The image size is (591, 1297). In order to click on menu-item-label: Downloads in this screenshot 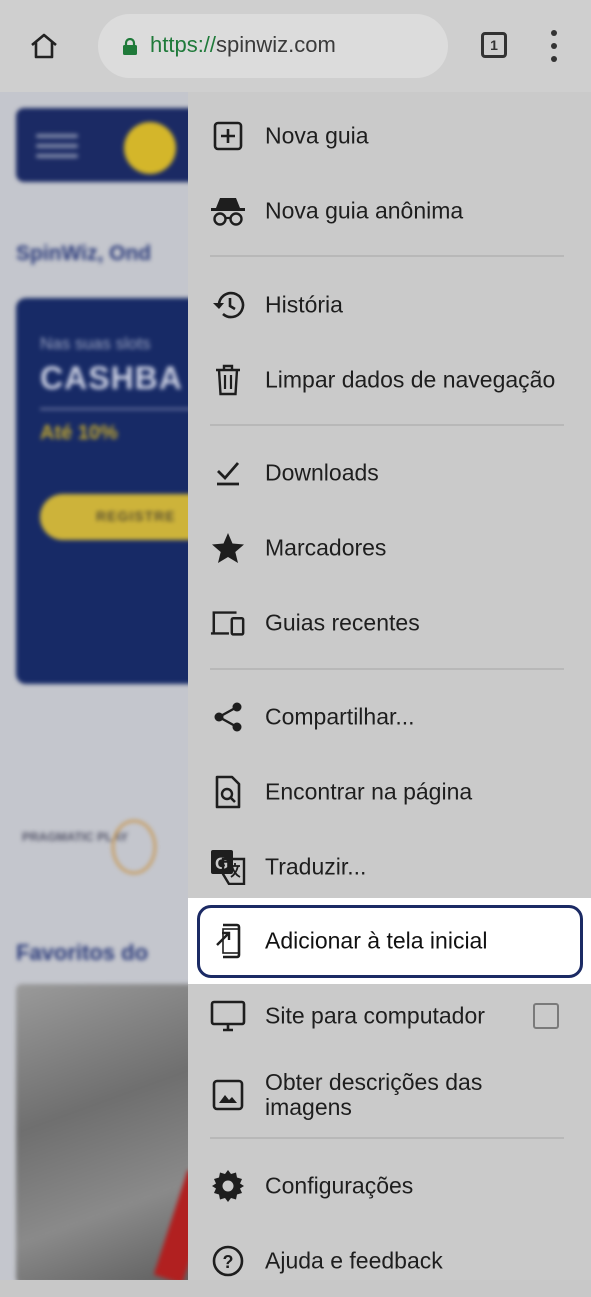, I will do `click(322, 472)`.